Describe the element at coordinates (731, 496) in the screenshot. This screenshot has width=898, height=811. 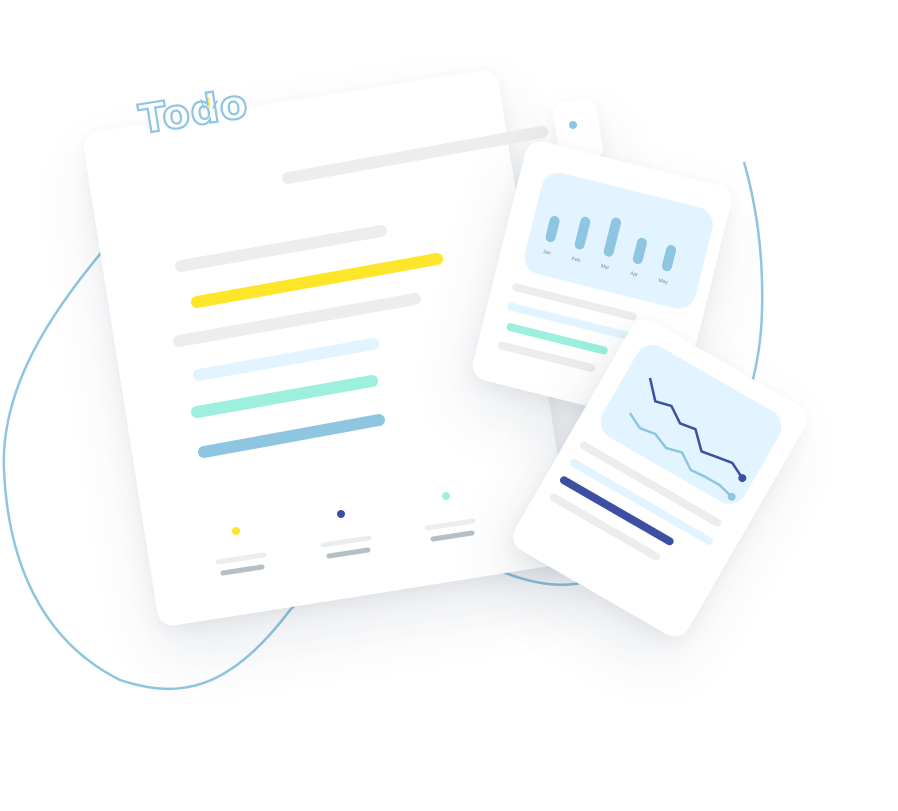
I see `line-series-2-end-point` at that location.